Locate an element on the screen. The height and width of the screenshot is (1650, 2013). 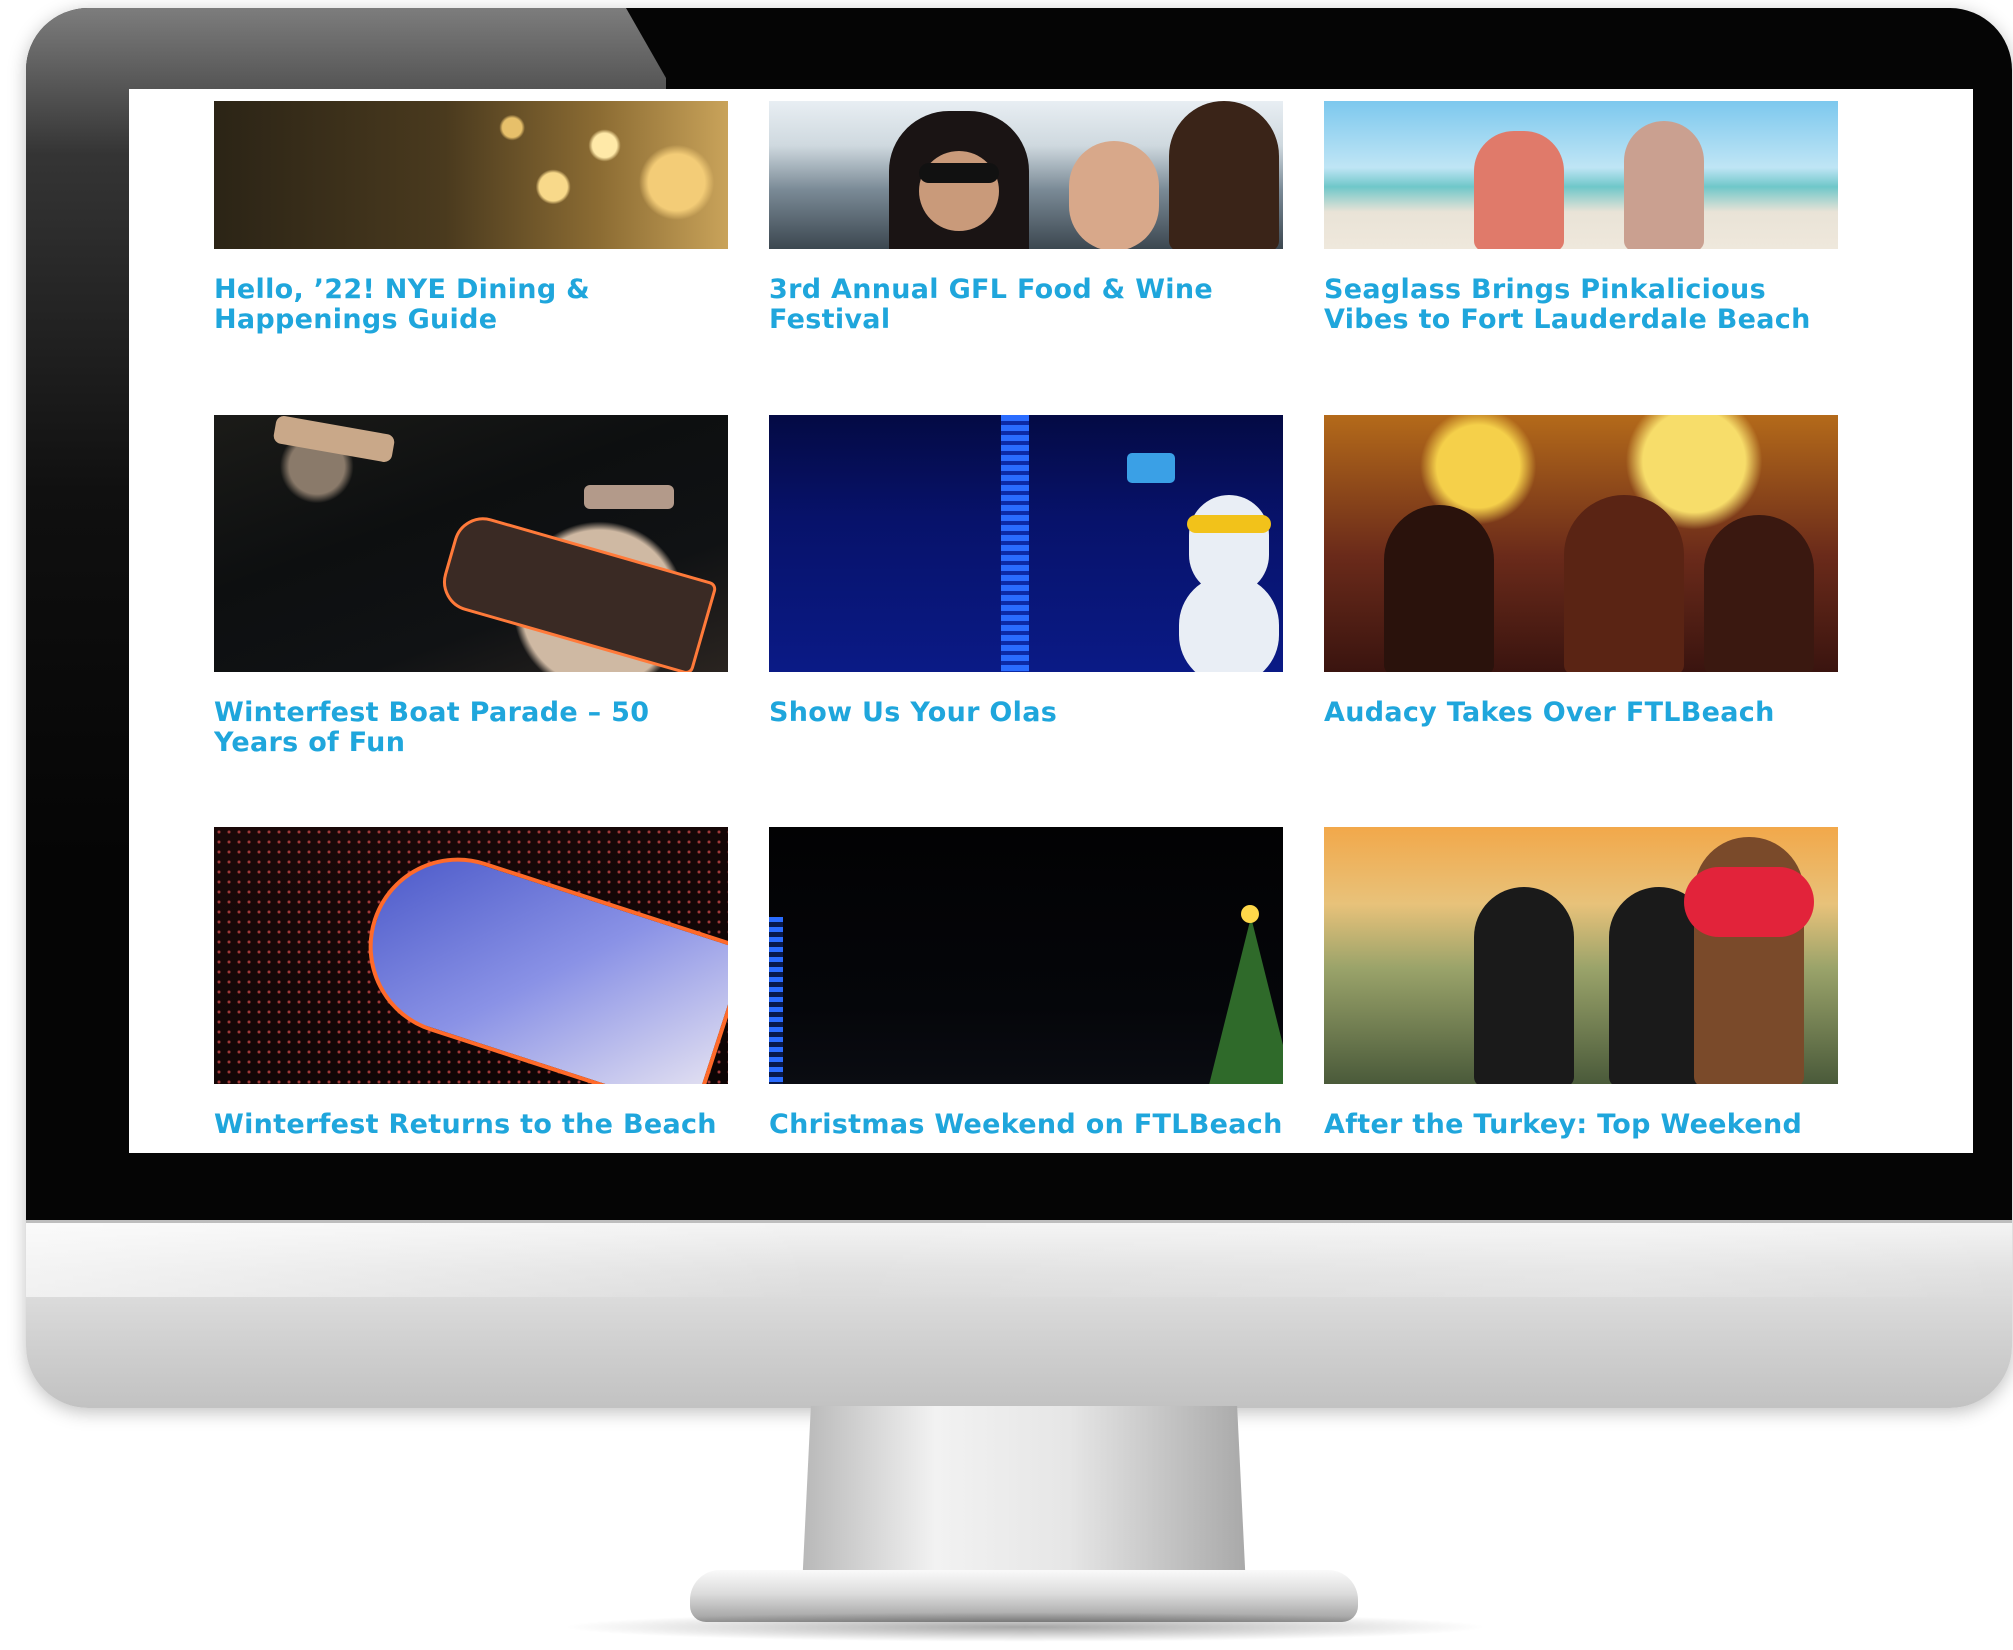
article-title-link: Show Us Your Olas is located at coordinates (1026, 734).